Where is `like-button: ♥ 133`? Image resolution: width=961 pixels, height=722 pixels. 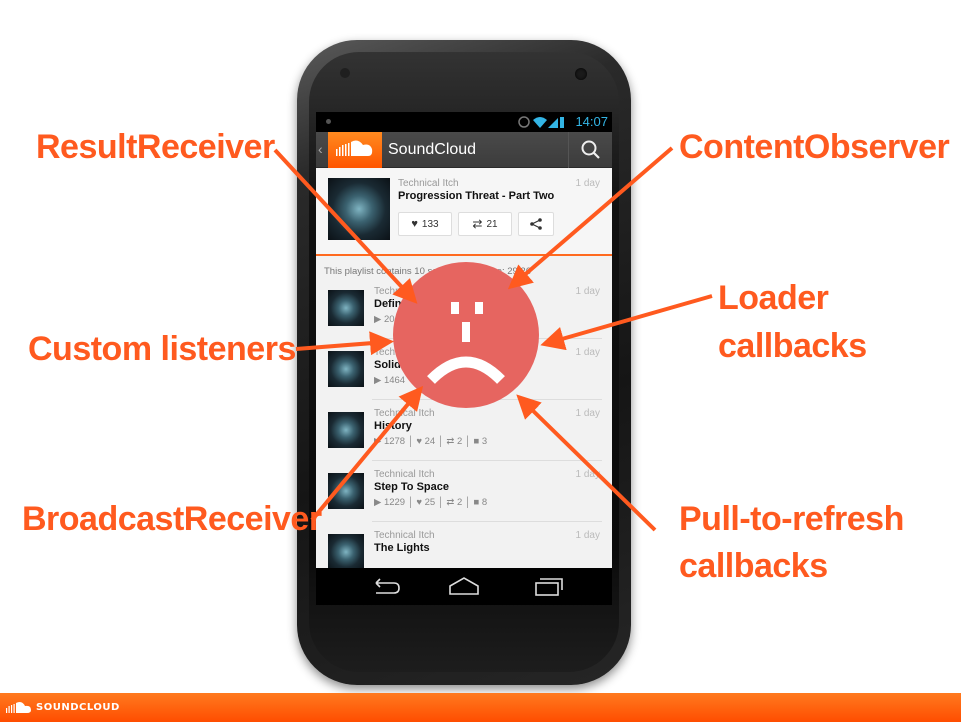
like-button: ♥ 133 is located at coordinates (425, 224).